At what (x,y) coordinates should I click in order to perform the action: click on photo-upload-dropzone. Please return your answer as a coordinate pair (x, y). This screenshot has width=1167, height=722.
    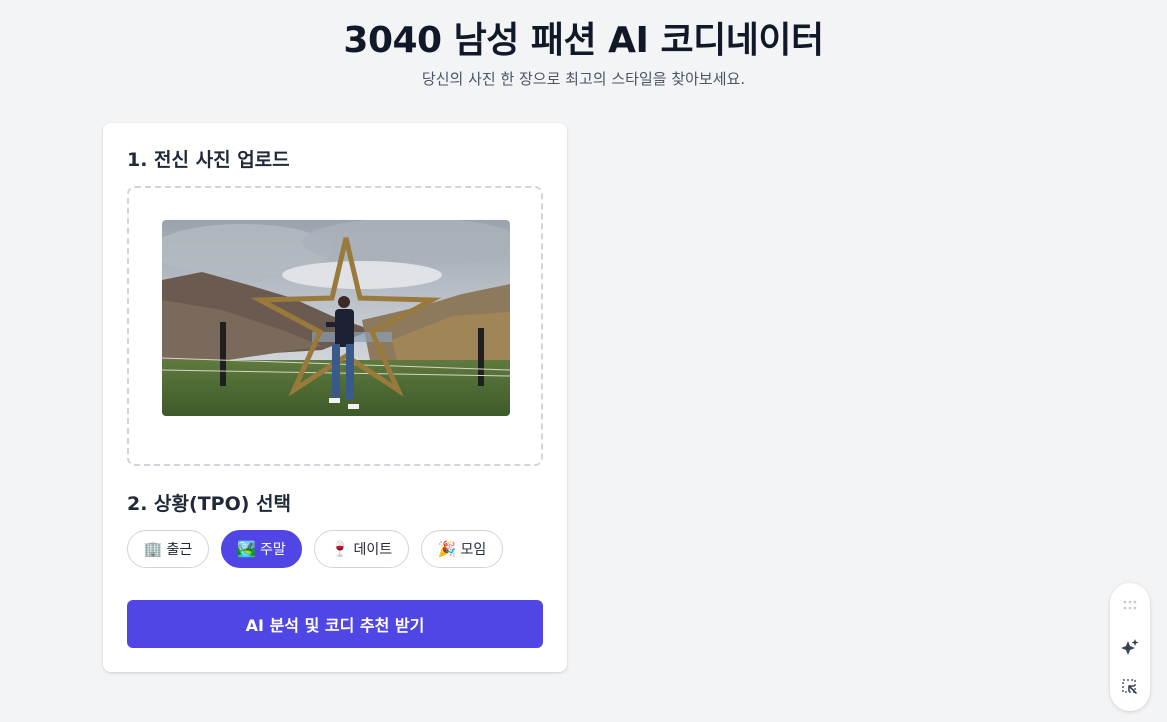
    Looking at the image, I should click on (335, 326).